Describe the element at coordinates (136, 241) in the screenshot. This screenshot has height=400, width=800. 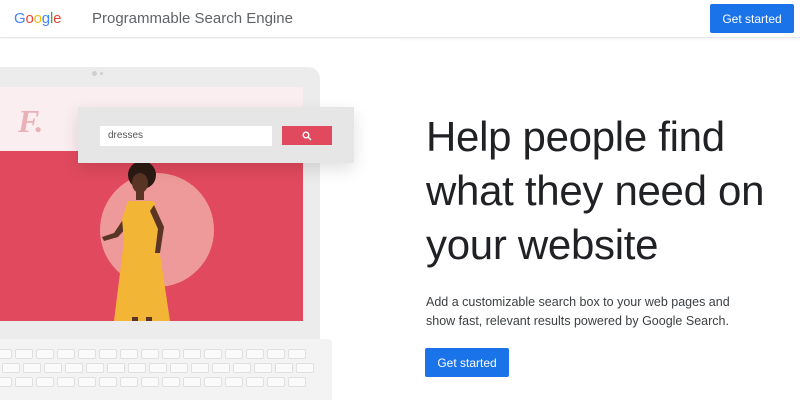
I see `model-figure` at that location.